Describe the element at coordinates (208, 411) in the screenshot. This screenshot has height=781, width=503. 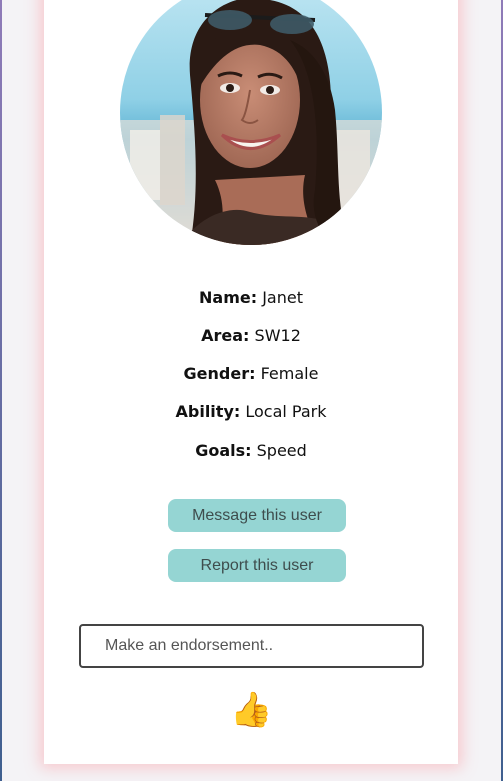
I see `profile-ability-label: Ability:` at that location.